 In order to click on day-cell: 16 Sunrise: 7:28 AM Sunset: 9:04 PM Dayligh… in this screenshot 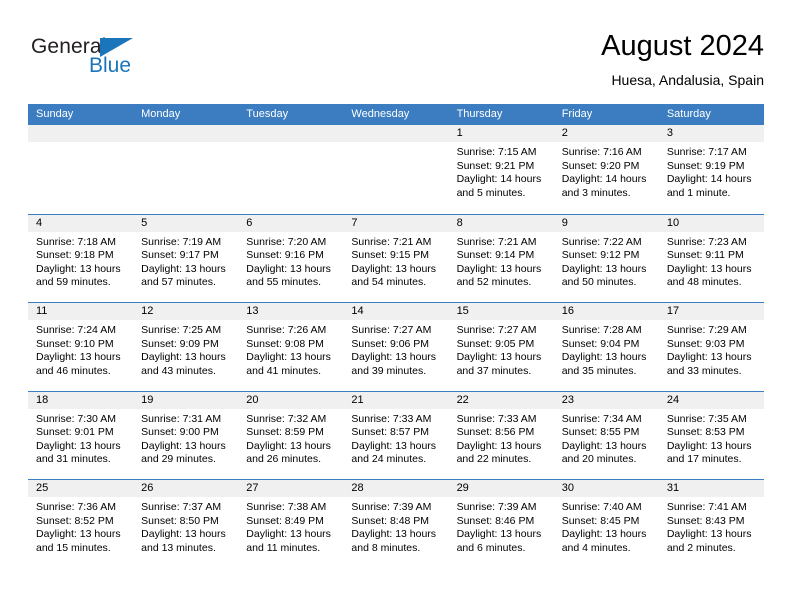, I will do `click(606, 347)`.